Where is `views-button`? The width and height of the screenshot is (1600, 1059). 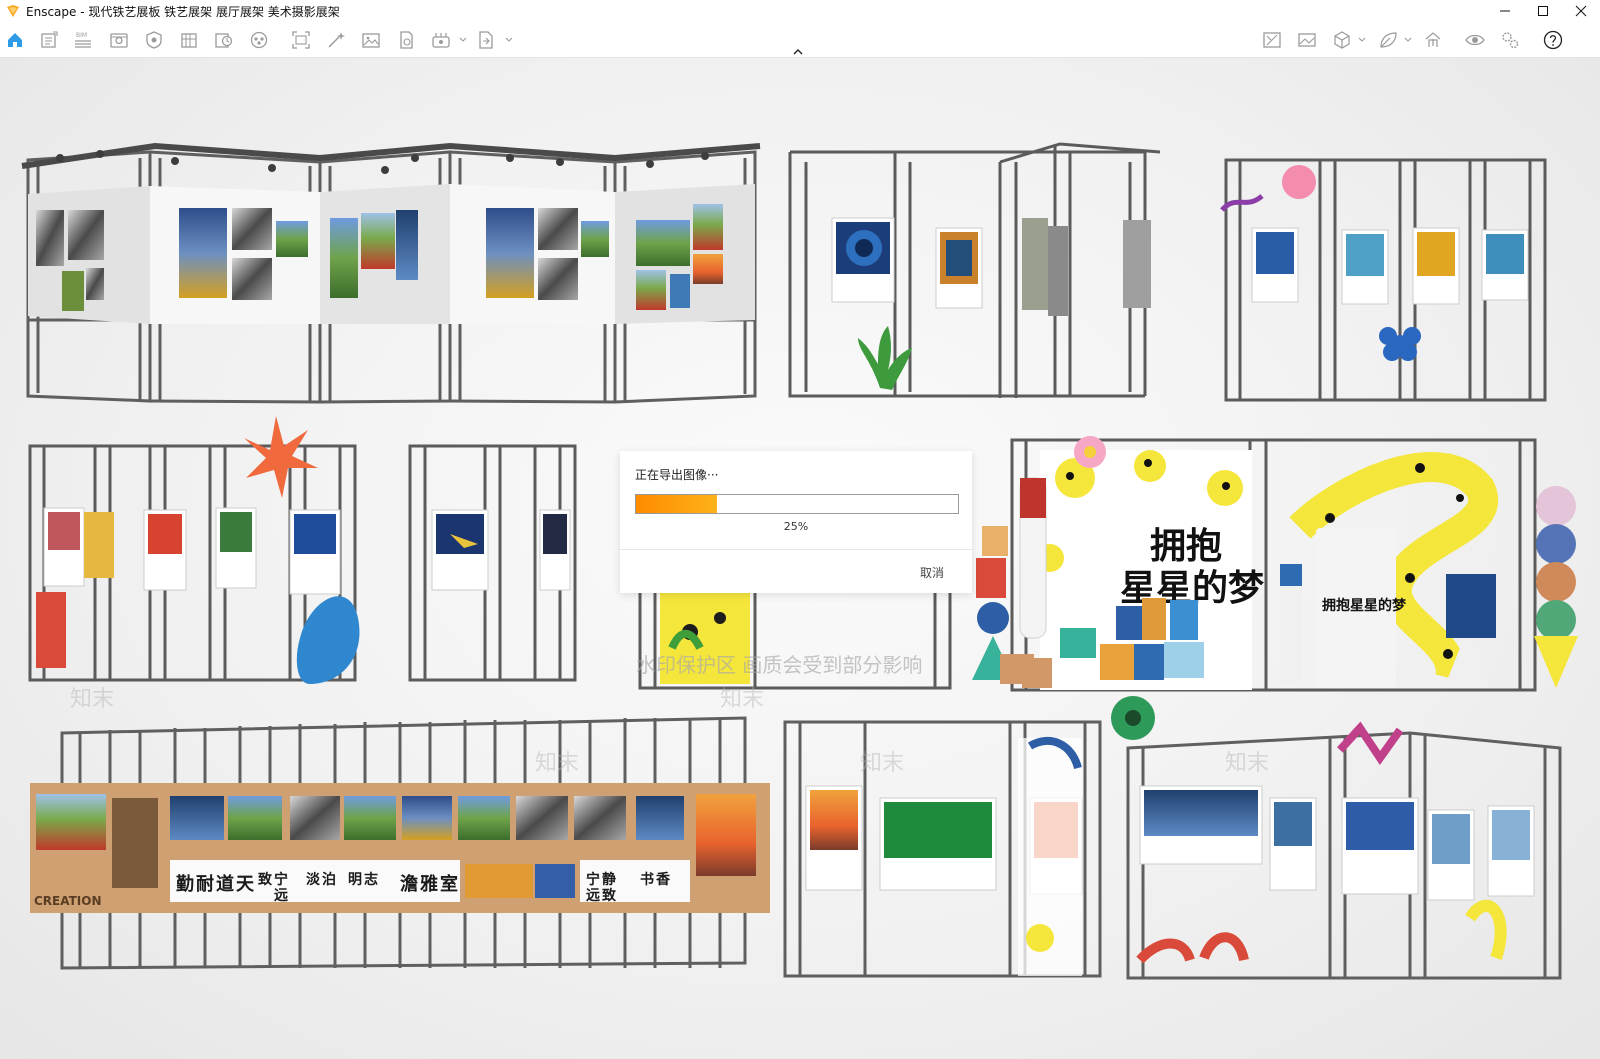 views-button is located at coordinates (49, 40).